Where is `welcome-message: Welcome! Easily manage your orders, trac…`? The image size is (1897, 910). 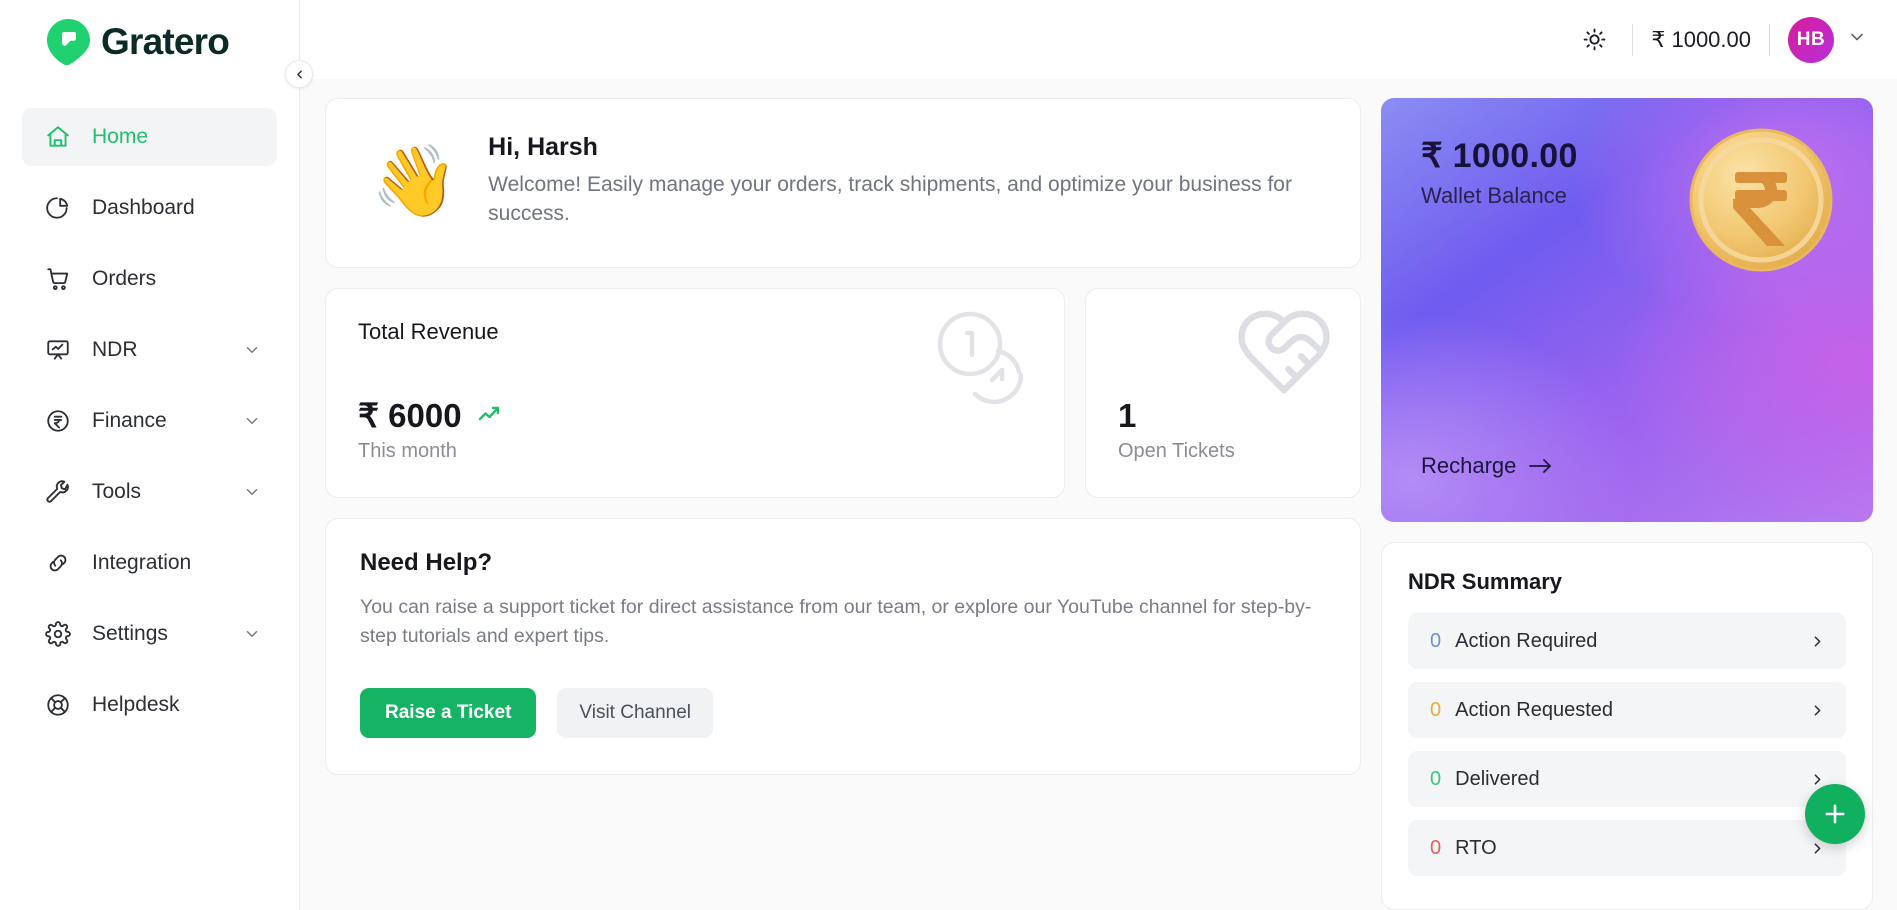
welcome-message: Welcome! Easily manage your orders, trac… is located at coordinates (890, 199).